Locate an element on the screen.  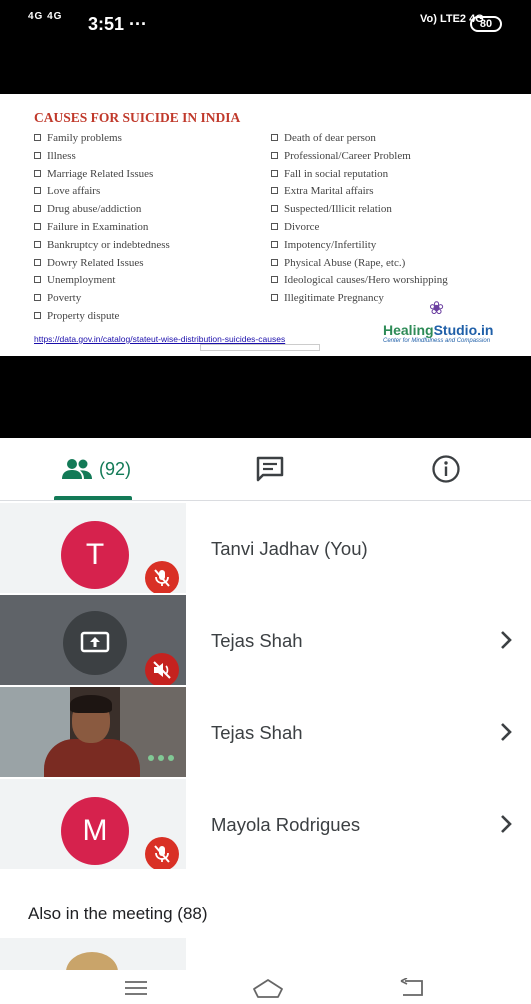
avatar: T is located at coordinates (95, 555).